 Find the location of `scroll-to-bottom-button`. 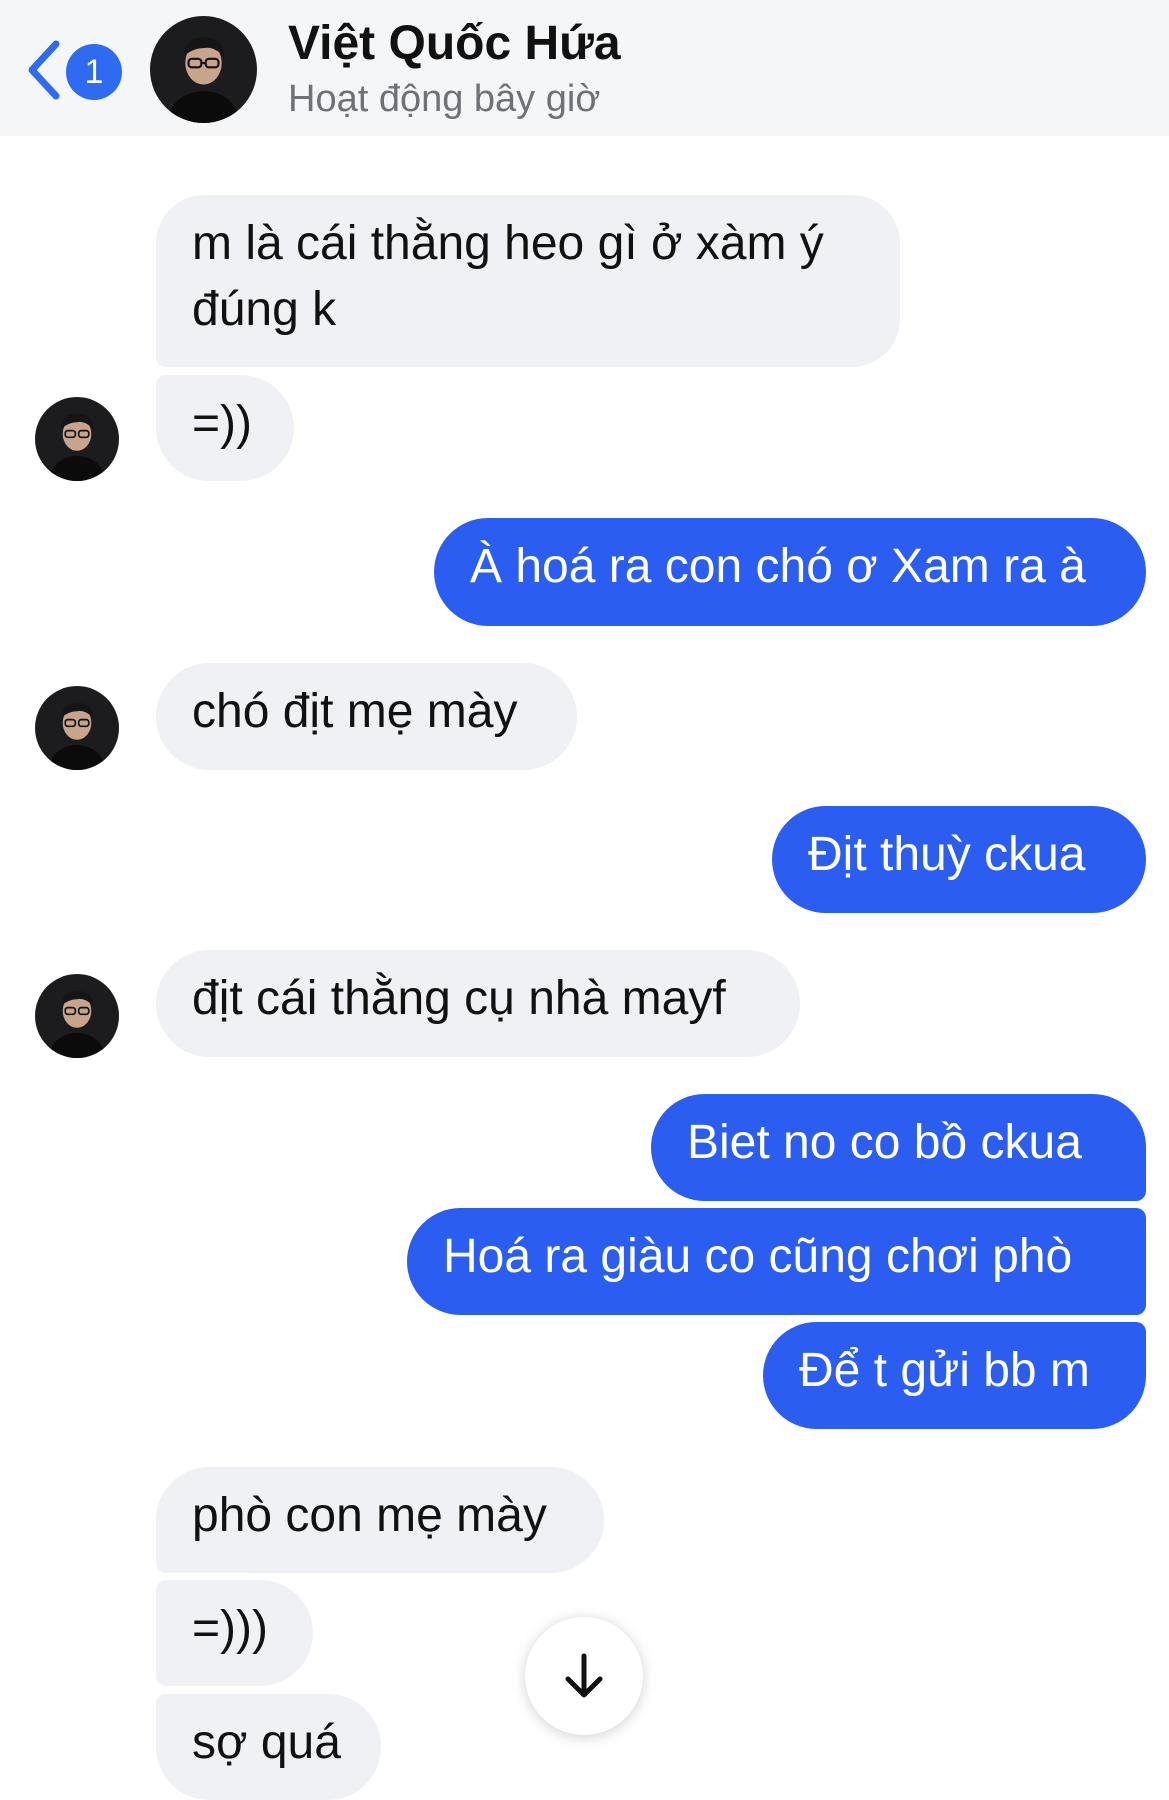

scroll-to-bottom-button is located at coordinates (584, 1676).